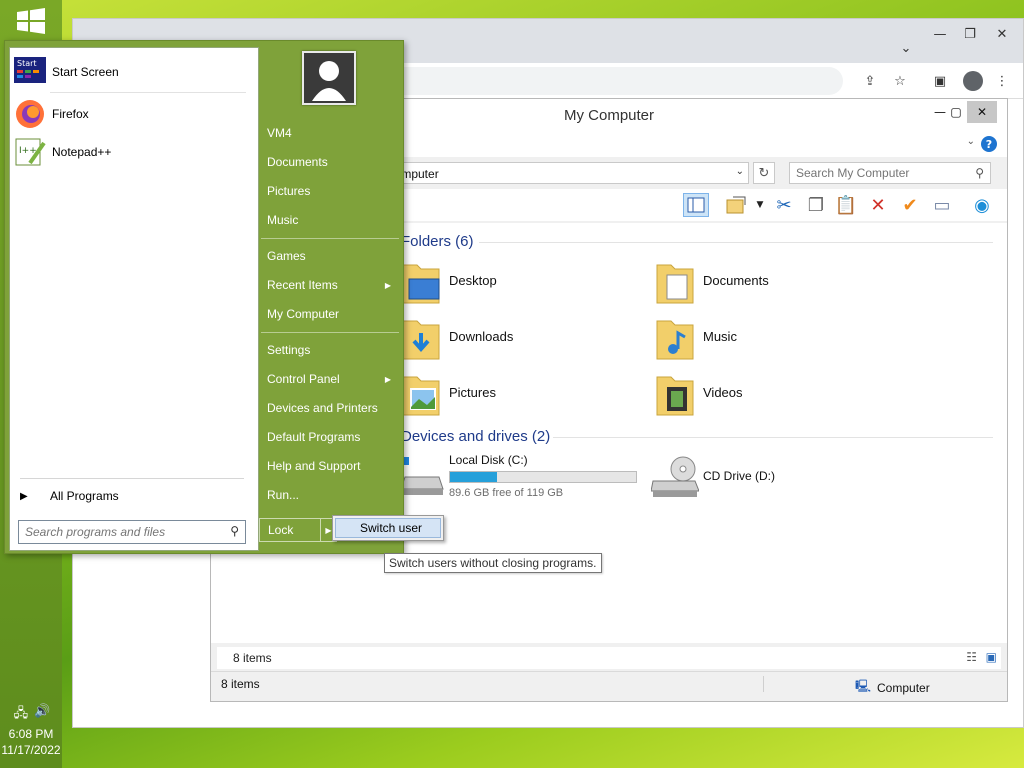 Image resolution: width=1024 pixels, height=768 pixels. Describe the element at coordinates (135, 496) in the screenshot. I see `all-programs-button: ▶ All Programs` at that location.